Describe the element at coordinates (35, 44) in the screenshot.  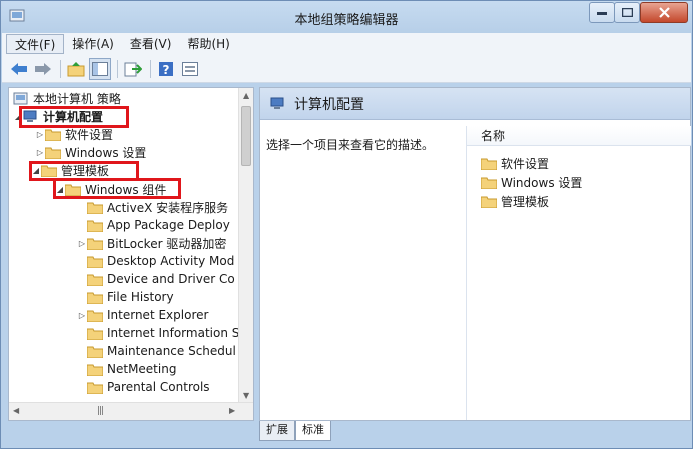
I see `menu-file: 文件(F)` at that location.